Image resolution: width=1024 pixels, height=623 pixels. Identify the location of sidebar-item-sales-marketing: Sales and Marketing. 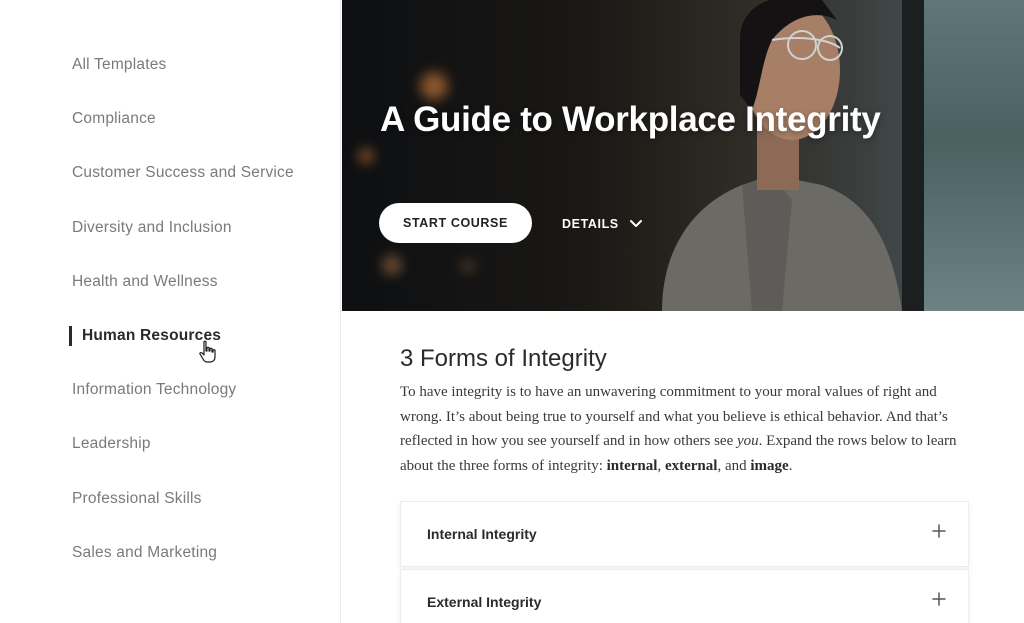
(144, 553).